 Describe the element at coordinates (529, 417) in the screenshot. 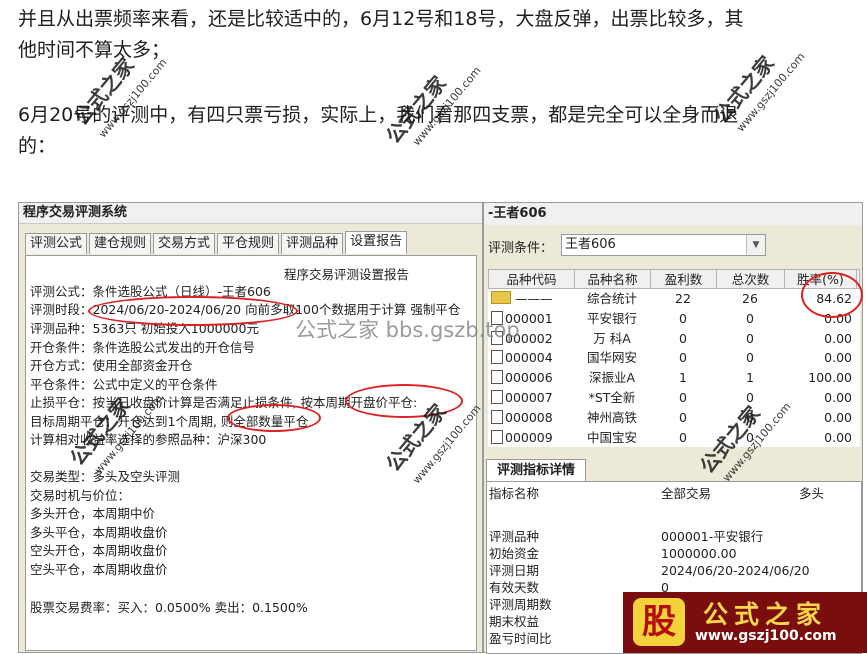

I see `cell-code: 000008` at that location.